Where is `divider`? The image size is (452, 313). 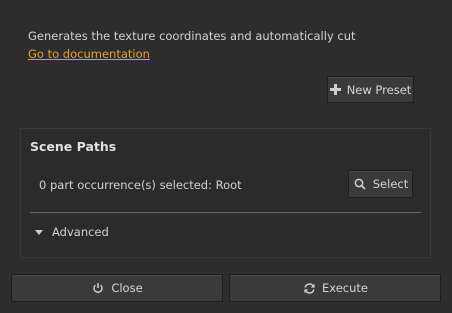 divider is located at coordinates (225, 212).